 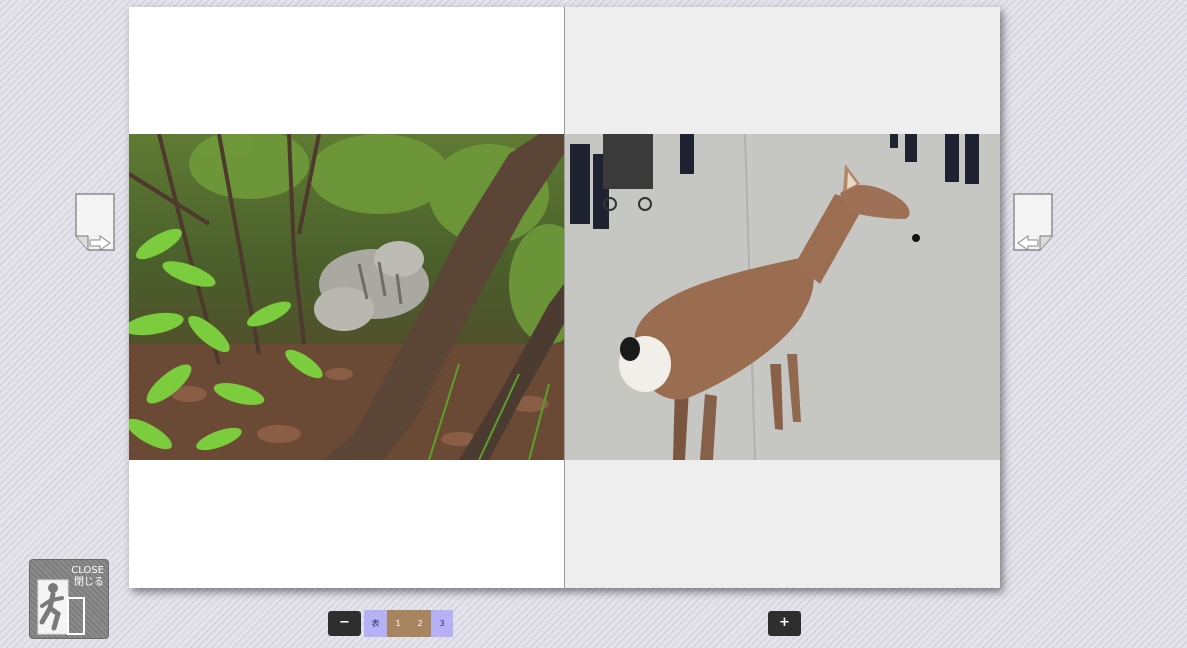 I want to click on next-page-button, so click(x=1033, y=222).